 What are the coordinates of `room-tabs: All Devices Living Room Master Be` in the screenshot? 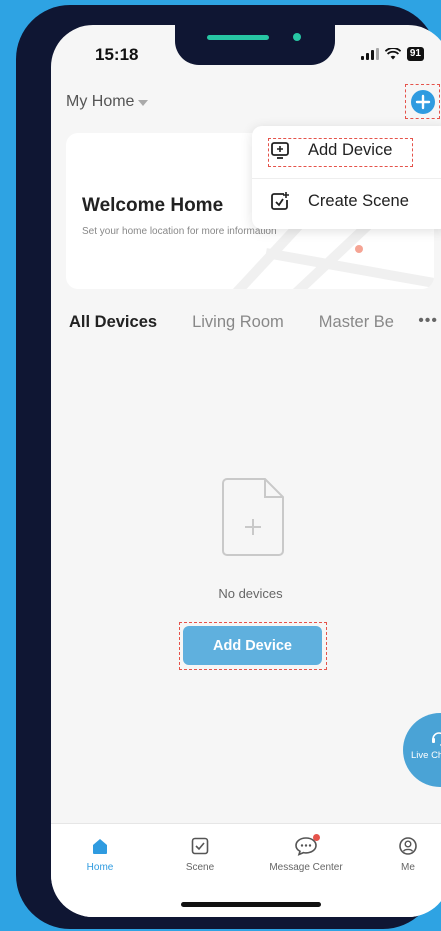 It's located at (231, 322).